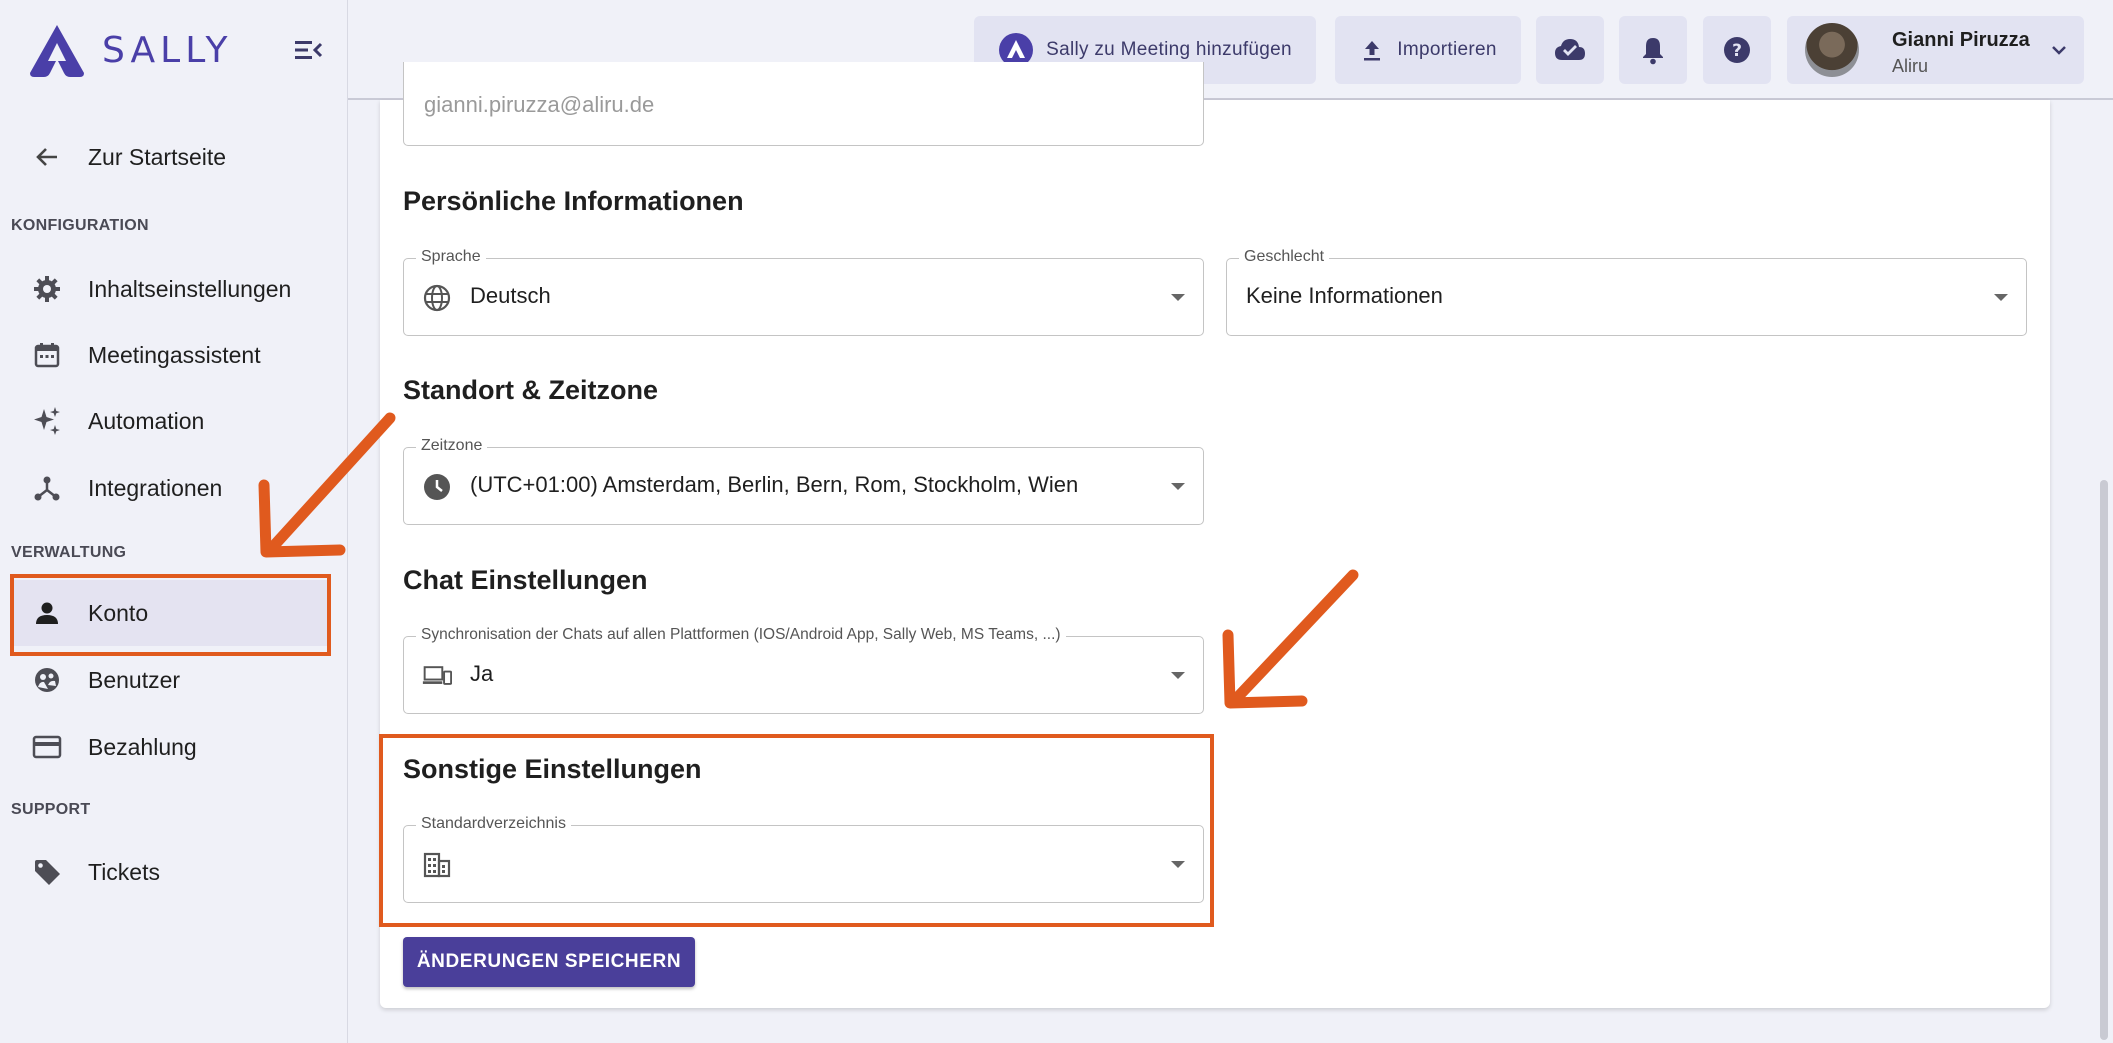  What do you see at coordinates (171, 872) in the screenshot?
I see `sidebar-item-tickets: Tickets` at bounding box center [171, 872].